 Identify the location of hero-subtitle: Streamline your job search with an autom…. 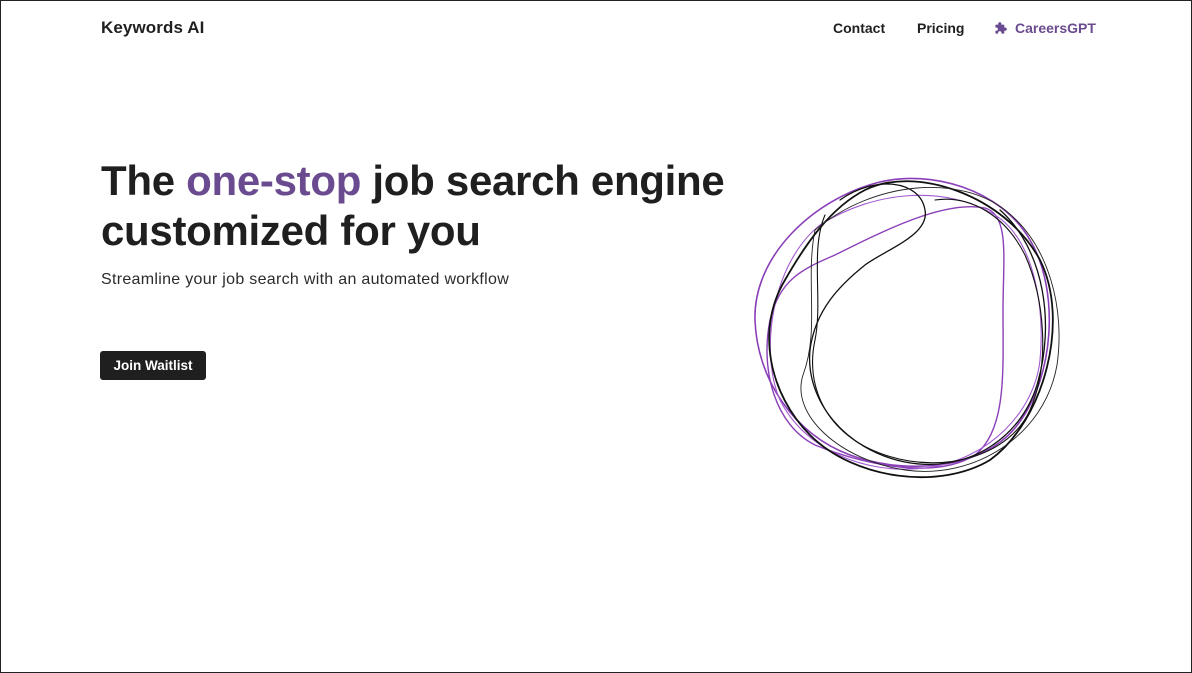
(305, 279).